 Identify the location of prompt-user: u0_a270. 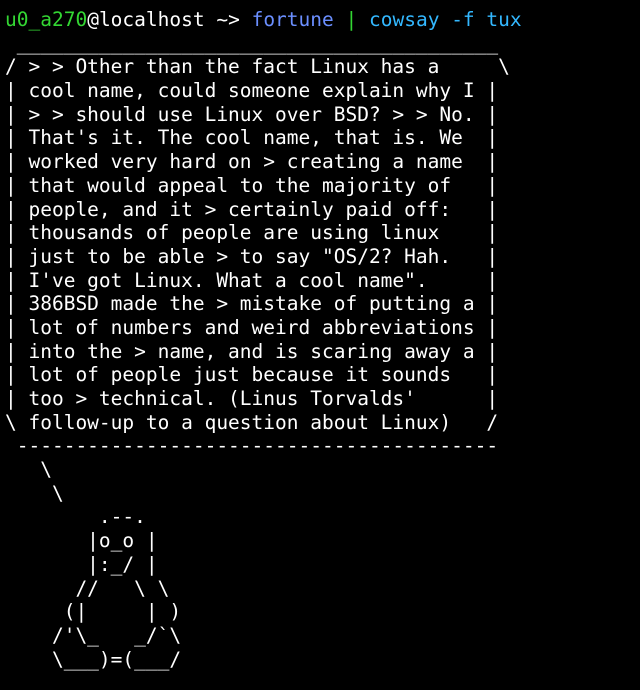
(46, 19).